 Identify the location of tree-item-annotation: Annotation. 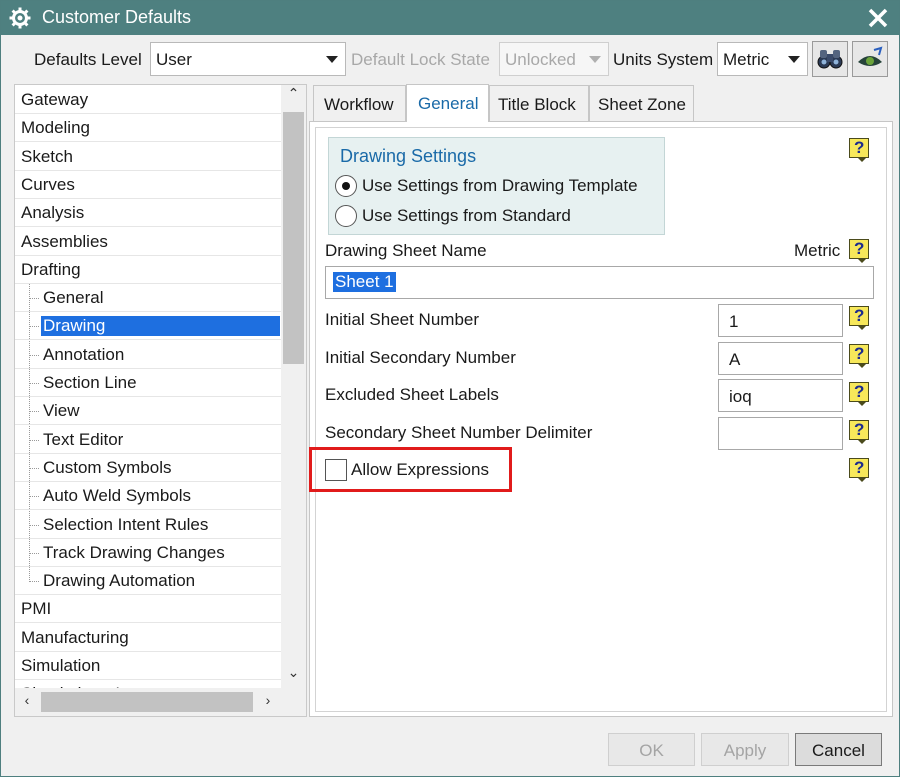
(148, 354).